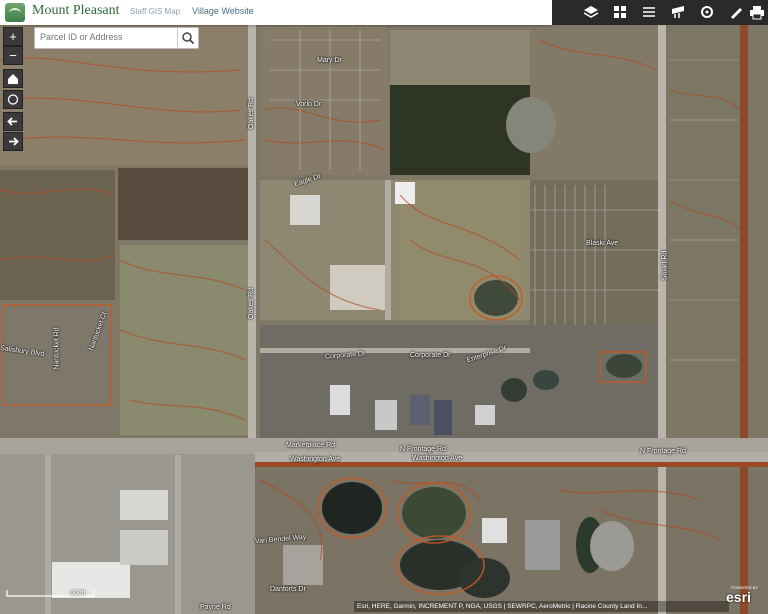 This screenshot has width=768, height=614. I want to click on street-label: Payne Rd, so click(215, 607).